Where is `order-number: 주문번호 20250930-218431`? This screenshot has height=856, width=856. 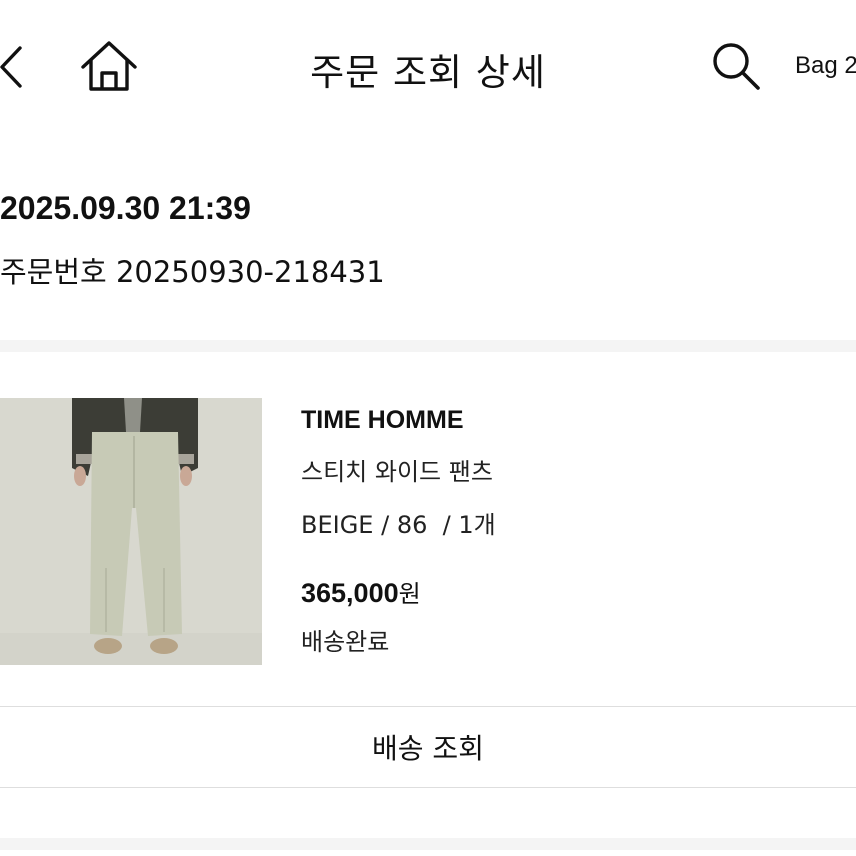
order-number: 주문번호 20250930-218431 is located at coordinates (192, 272).